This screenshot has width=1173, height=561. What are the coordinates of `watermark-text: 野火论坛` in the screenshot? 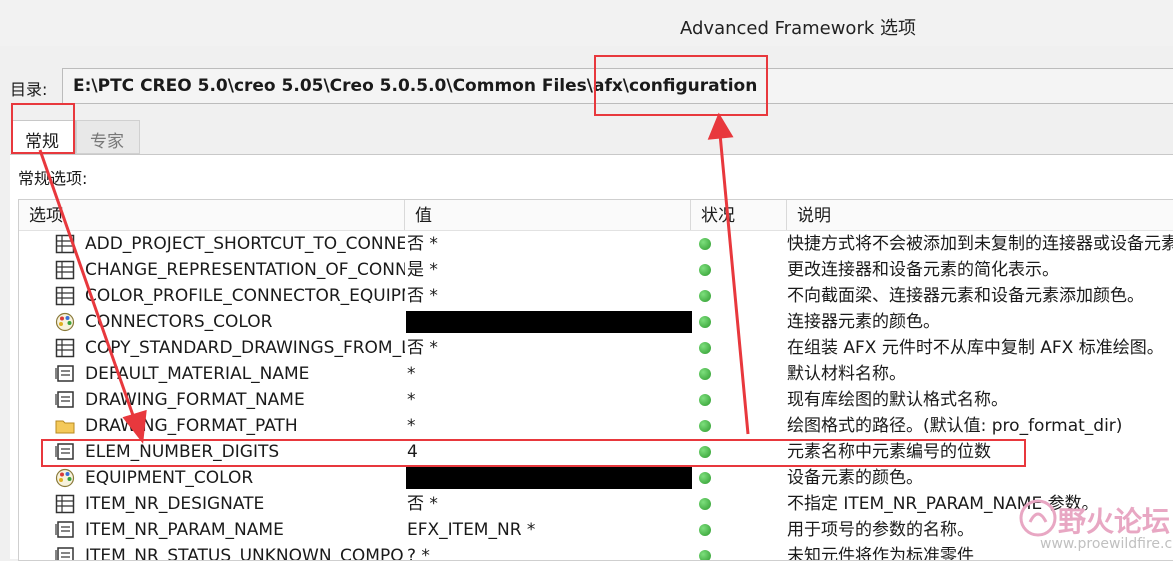 It's located at (1114, 521).